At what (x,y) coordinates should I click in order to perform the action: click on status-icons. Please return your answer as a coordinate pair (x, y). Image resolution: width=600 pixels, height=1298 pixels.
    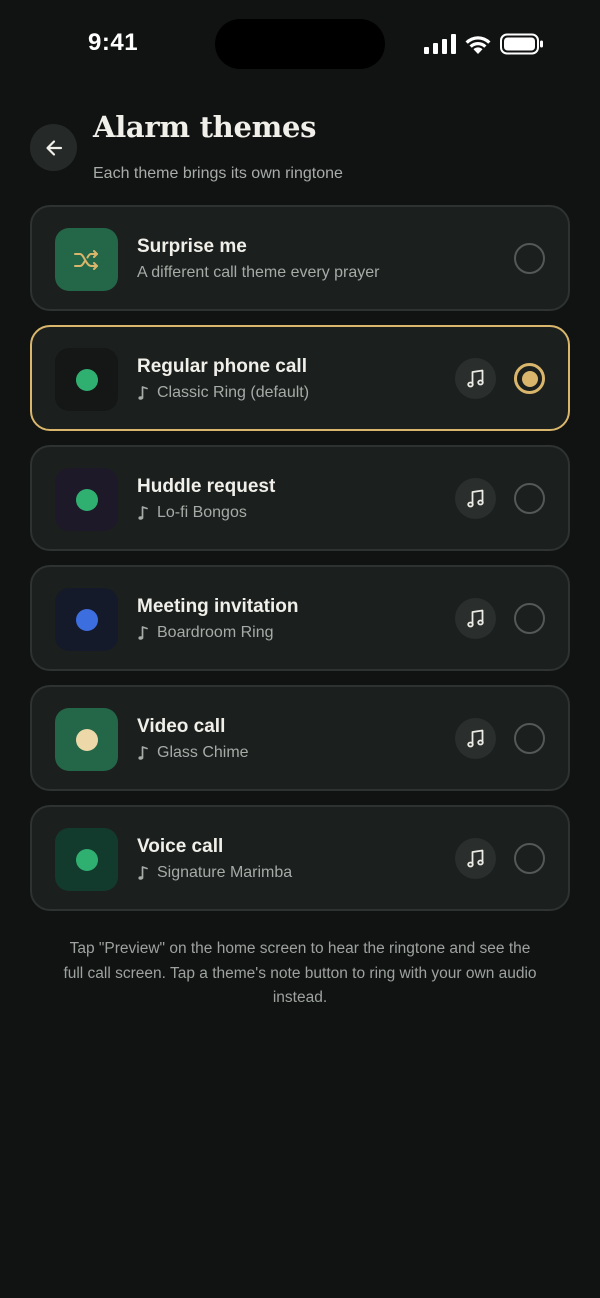
    Looking at the image, I should click on (484, 44).